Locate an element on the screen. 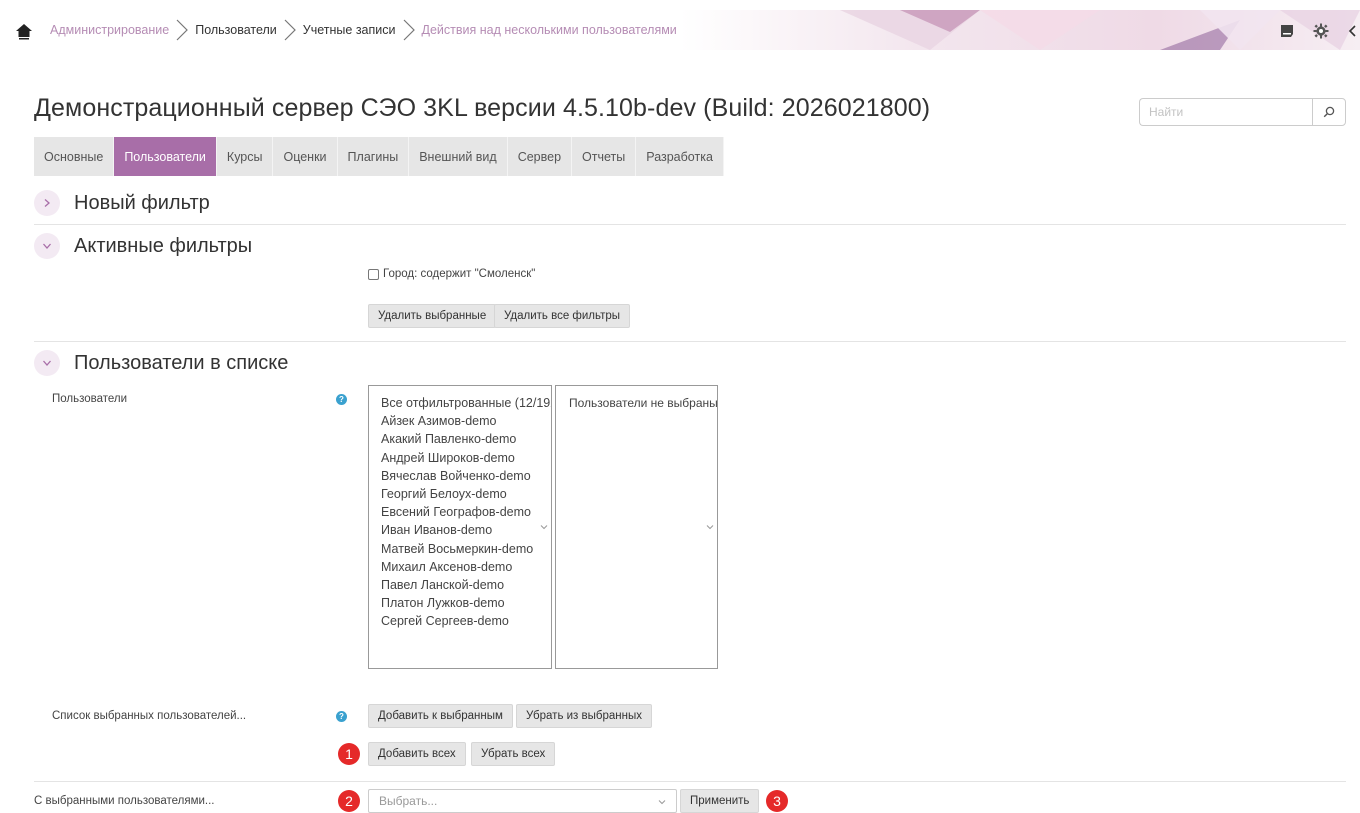 The height and width of the screenshot is (813, 1360). breadcrumb-item-administration: Администрирование is located at coordinates (109, 30).